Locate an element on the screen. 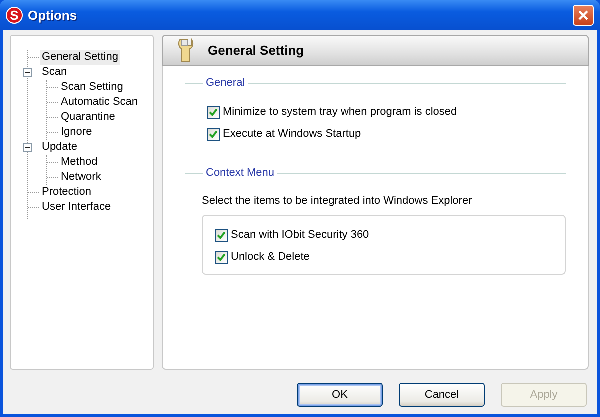  tree-item: Quarantine is located at coordinates (88, 117).